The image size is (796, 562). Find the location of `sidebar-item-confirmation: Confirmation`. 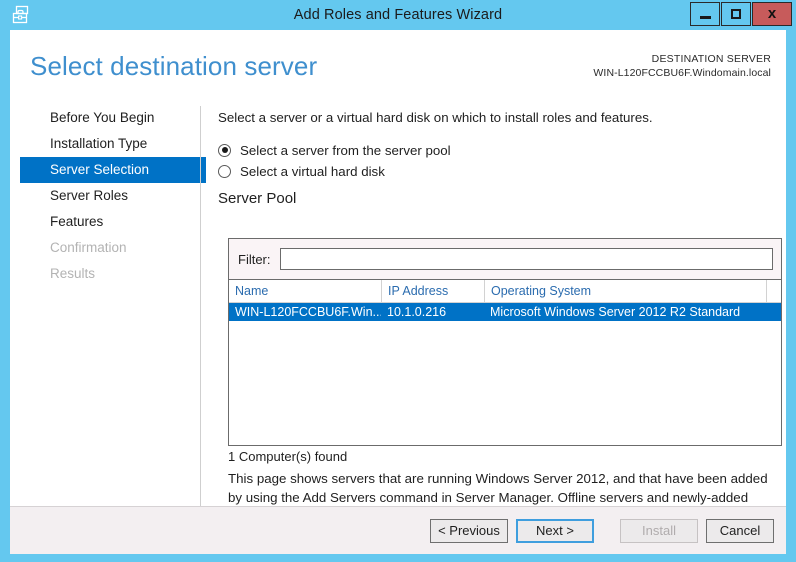

sidebar-item-confirmation: Confirmation is located at coordinates (88, 247).